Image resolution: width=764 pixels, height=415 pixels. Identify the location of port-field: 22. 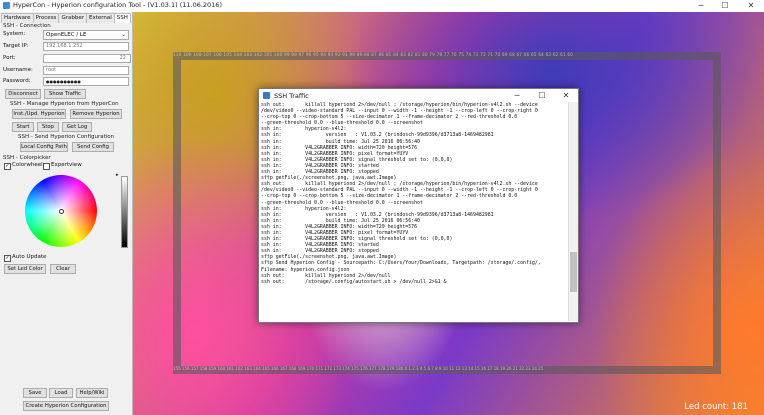
(87, 58).